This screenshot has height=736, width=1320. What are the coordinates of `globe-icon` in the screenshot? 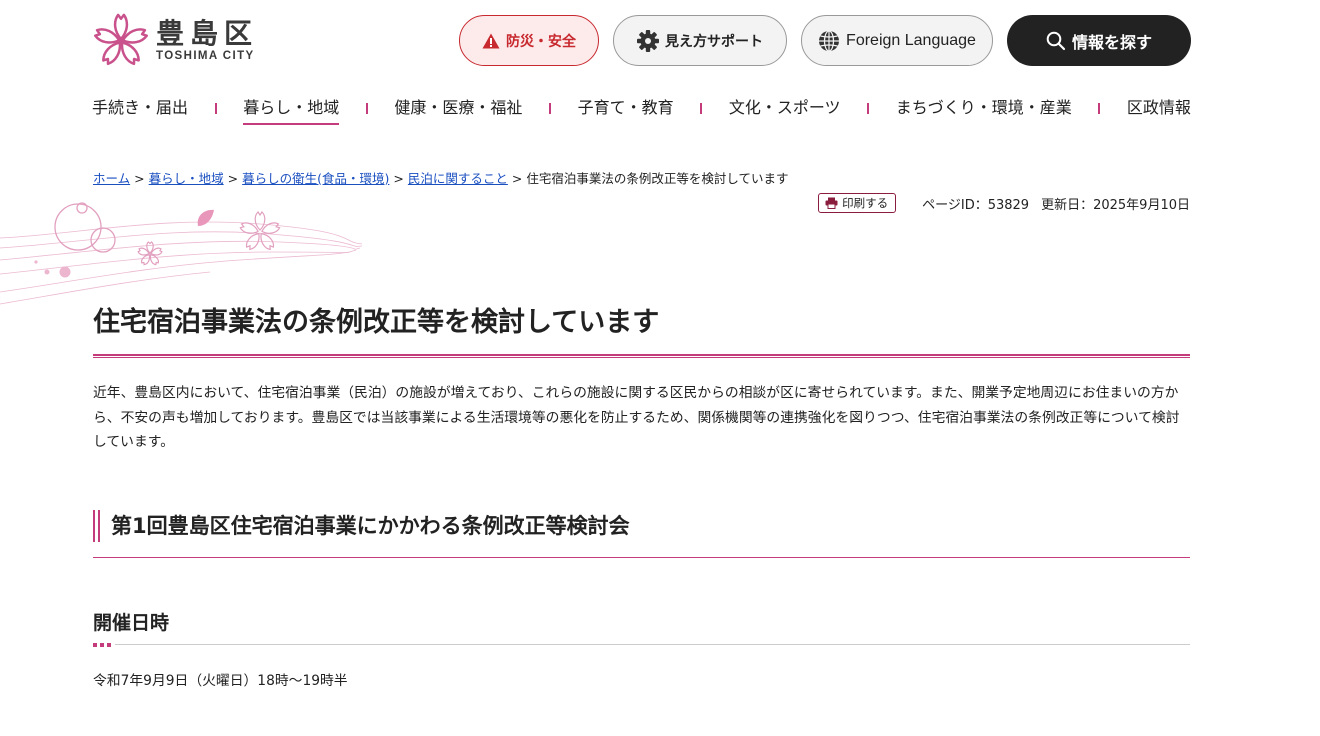 It's located at (829, 40).